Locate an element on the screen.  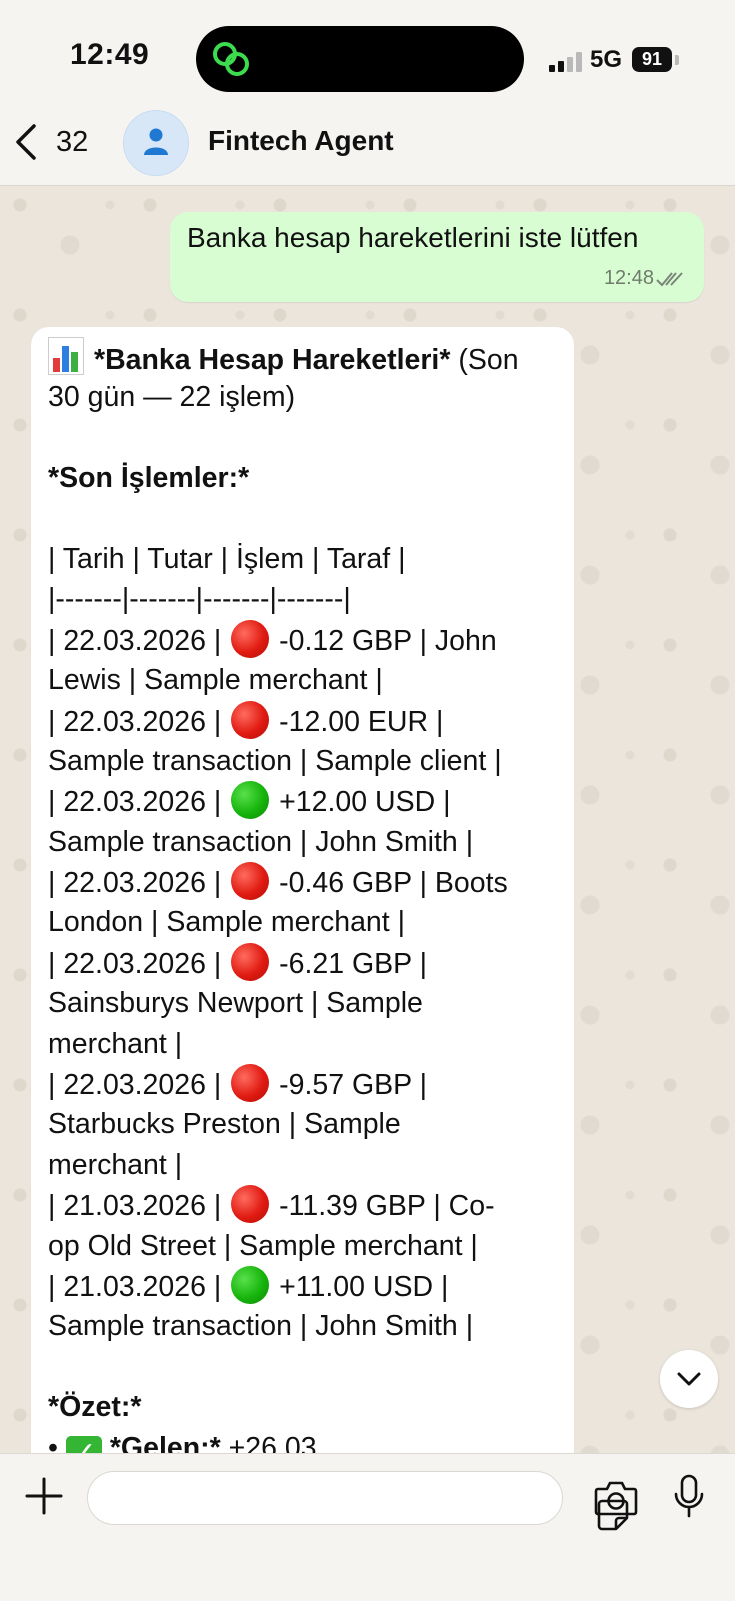
table-row-continuation: Starbucks Preston | Sample is located at coordinates (224, 1124).